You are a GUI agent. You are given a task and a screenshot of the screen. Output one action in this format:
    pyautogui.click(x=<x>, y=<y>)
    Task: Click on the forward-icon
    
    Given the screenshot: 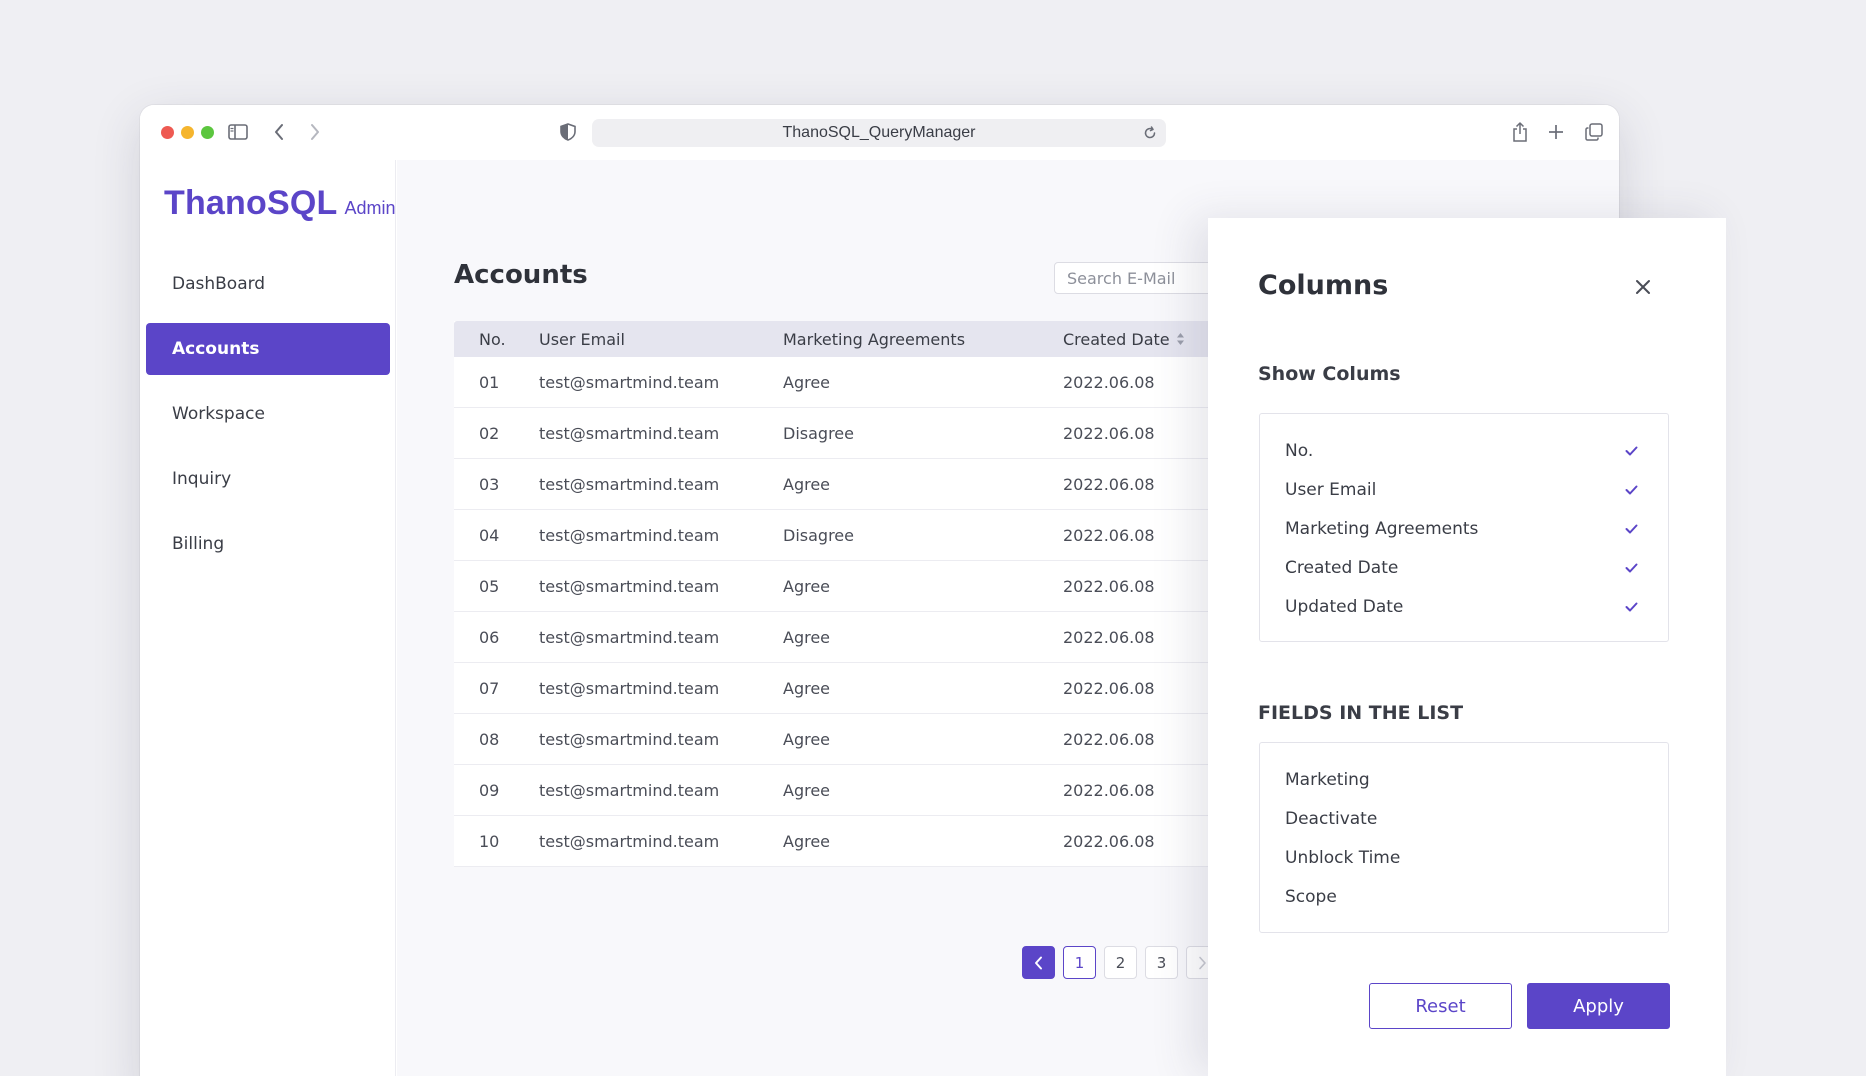 What is the action you would take?
    pyautogui.click(x=315, y=132)
    